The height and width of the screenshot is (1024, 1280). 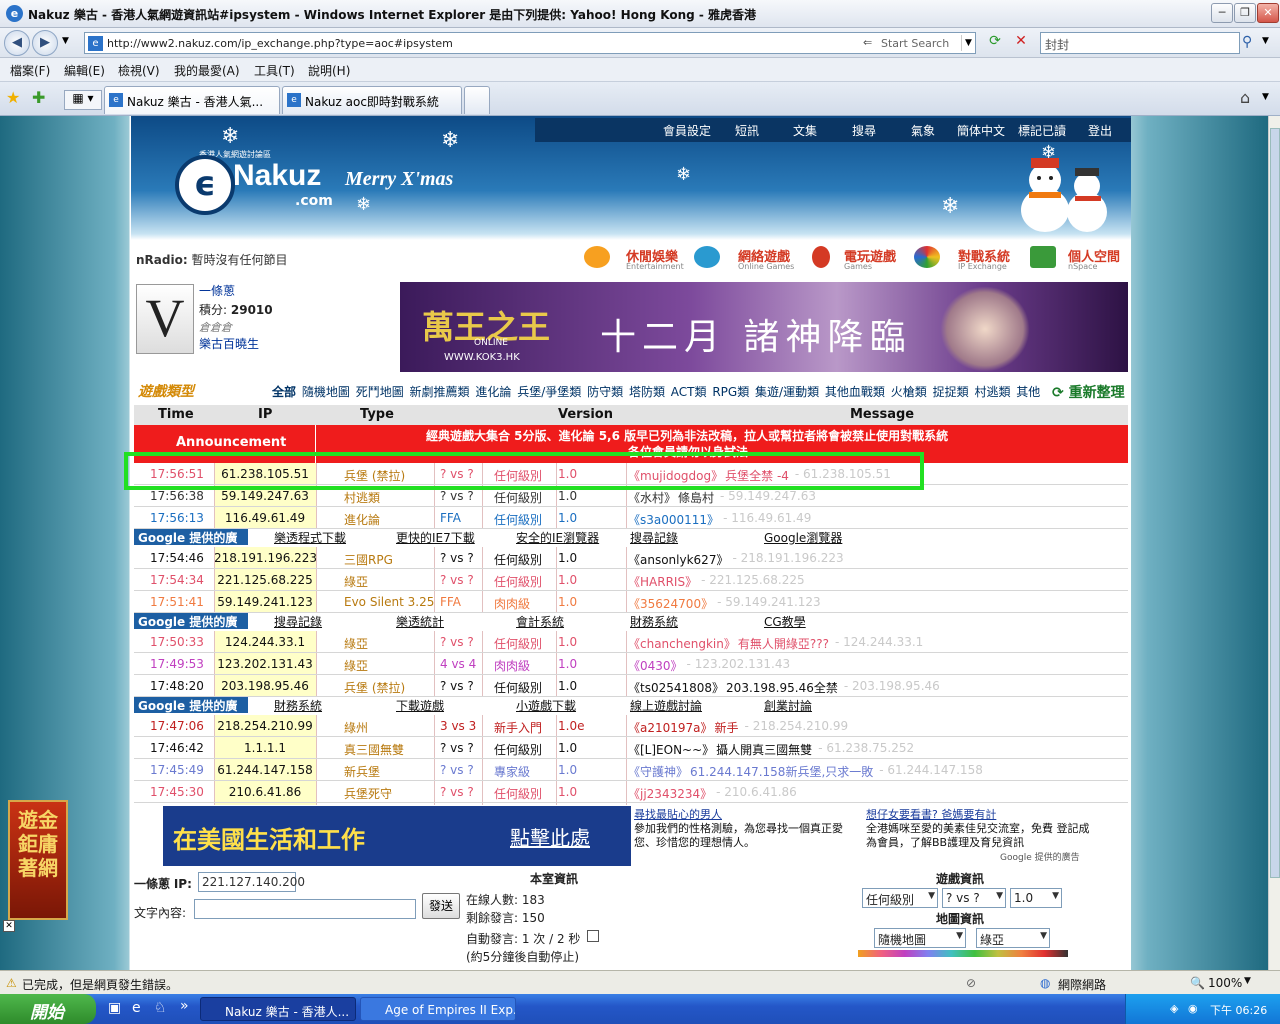 What do you see at coordinates (549, 392) in the screenshot?
I see `filter-castle: 兵堡/爭堡類` at bounding box center [549, 392].